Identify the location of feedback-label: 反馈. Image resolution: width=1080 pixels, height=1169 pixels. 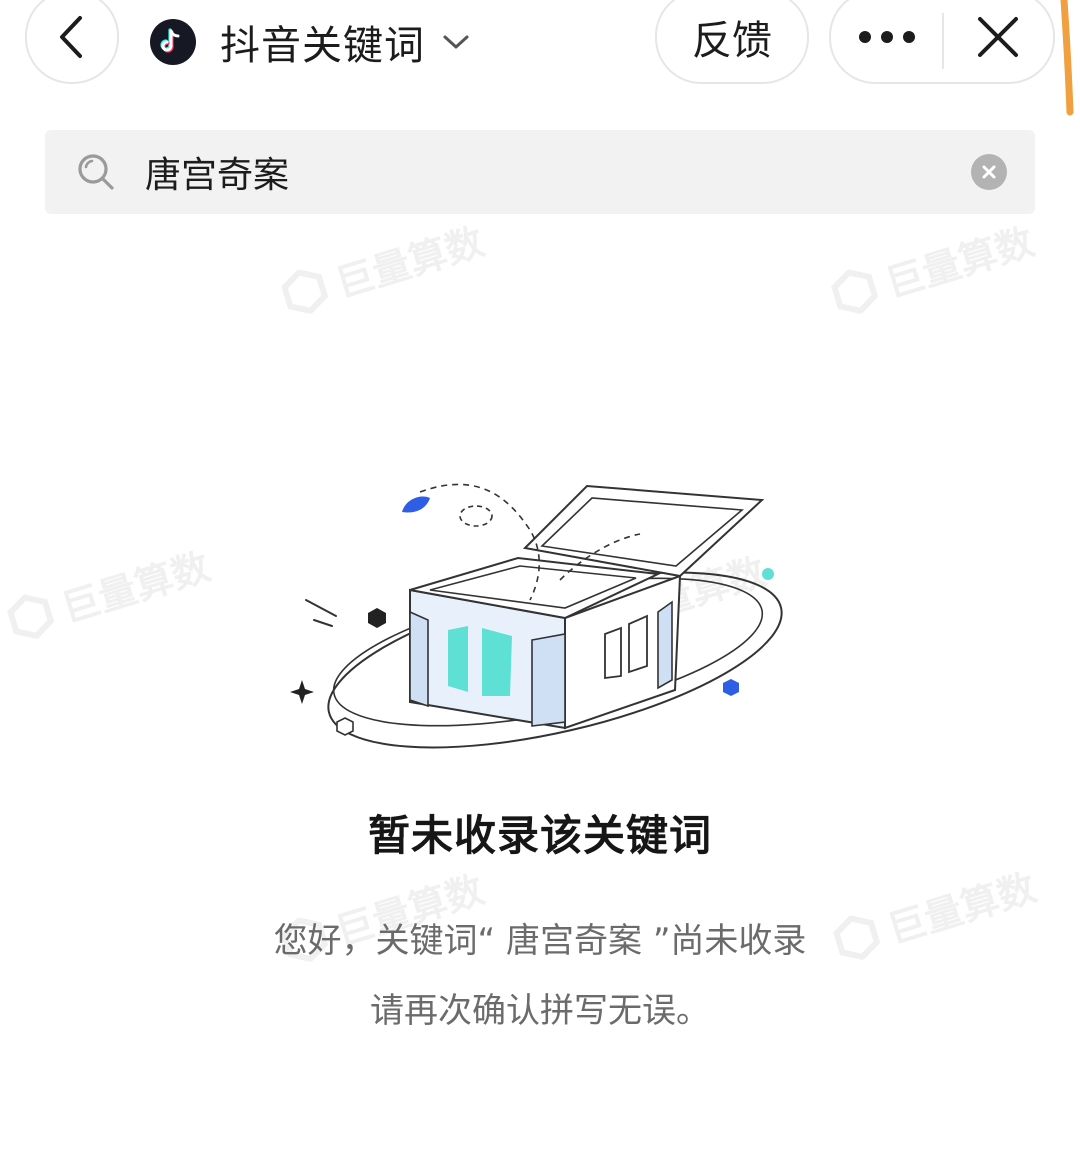
(732, 41).